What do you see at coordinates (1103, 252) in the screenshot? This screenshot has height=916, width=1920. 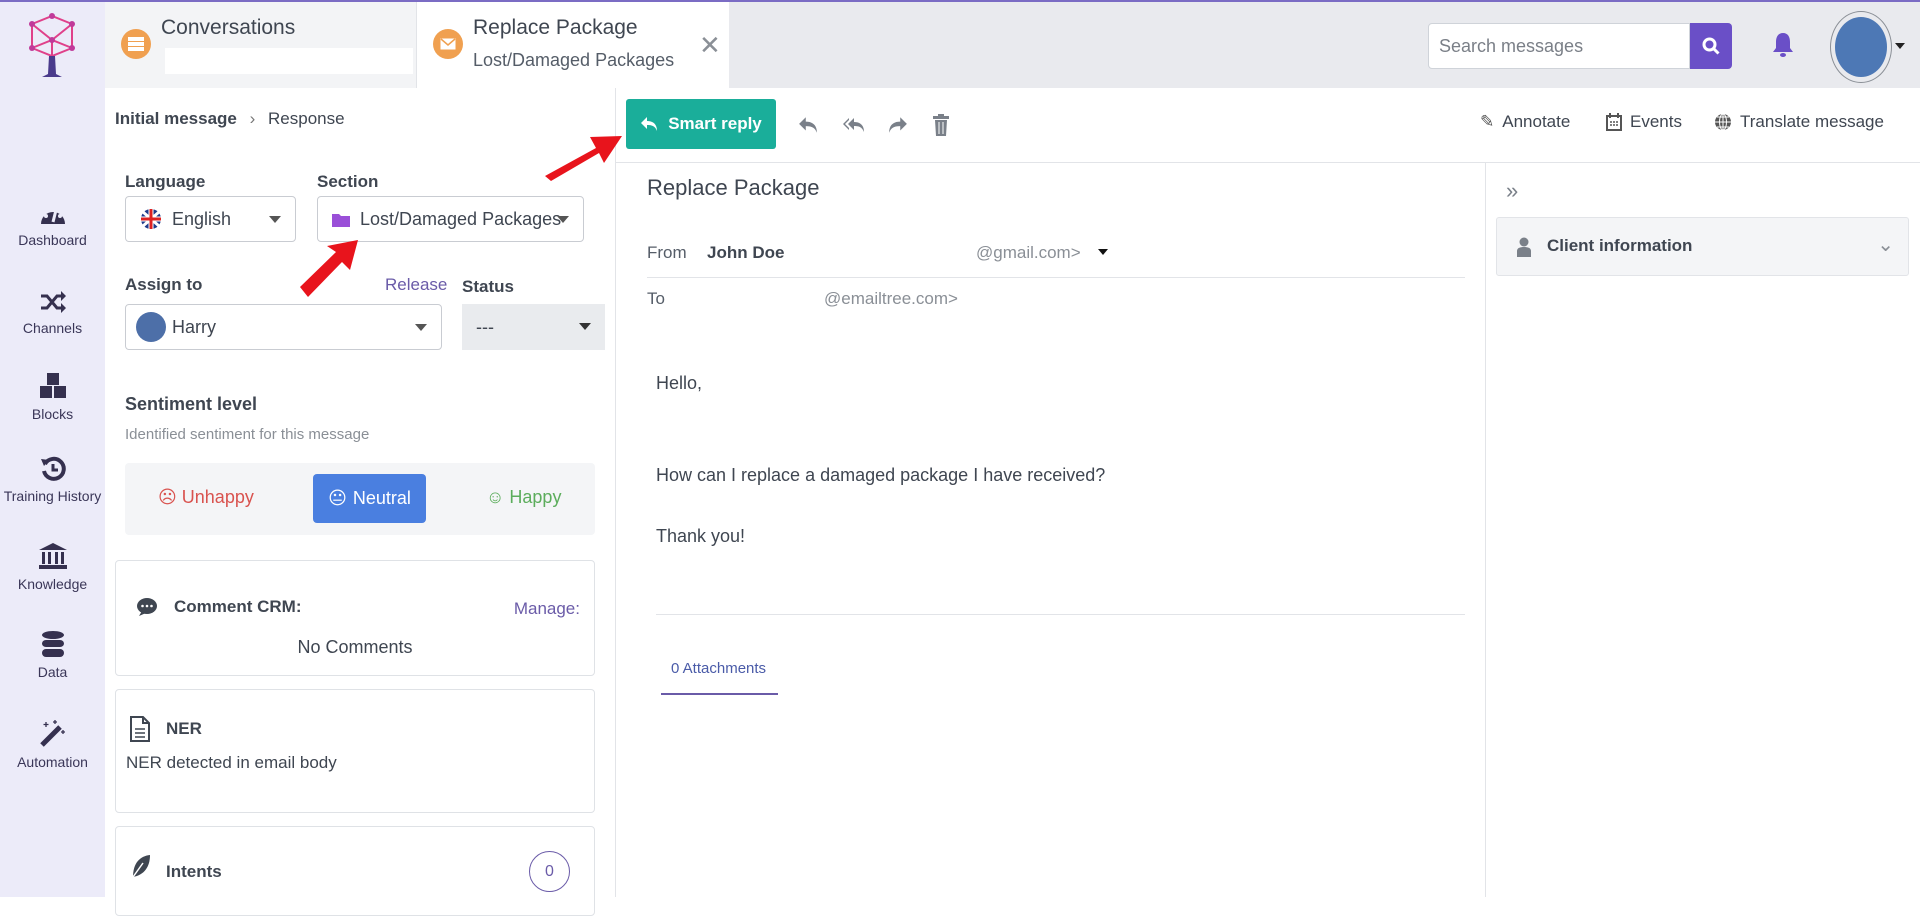 I see `sender-details-caret` at bounding box center [1103, 252].